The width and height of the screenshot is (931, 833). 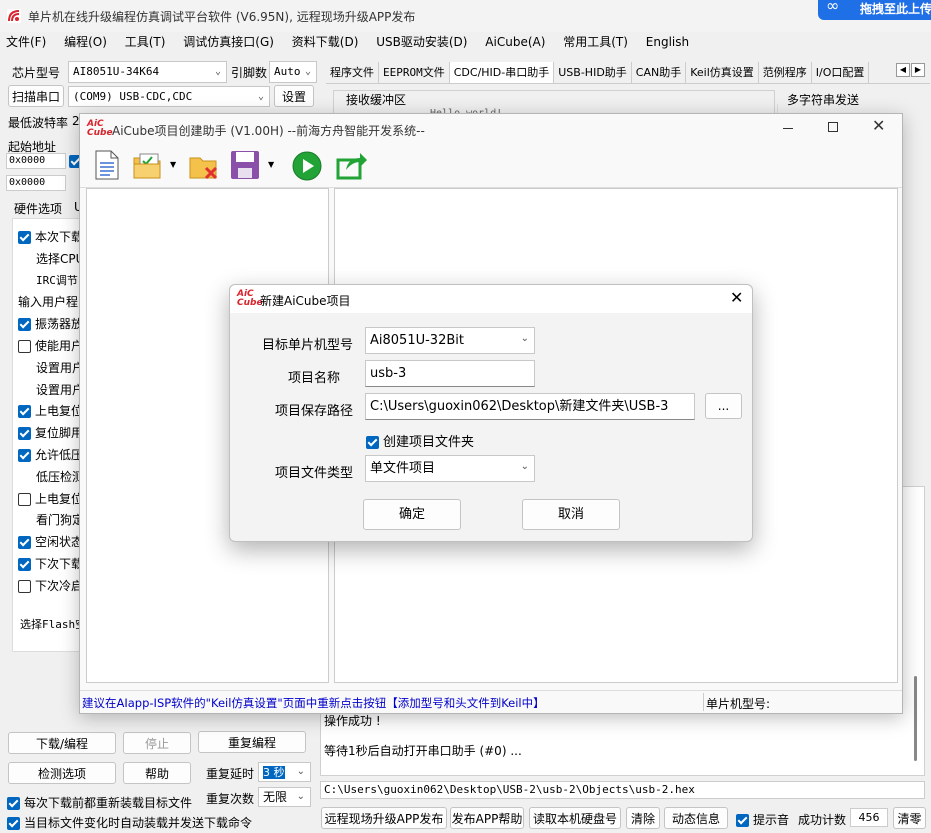 I want to click on auto-load-checkbox, so click(x=13, y=823).